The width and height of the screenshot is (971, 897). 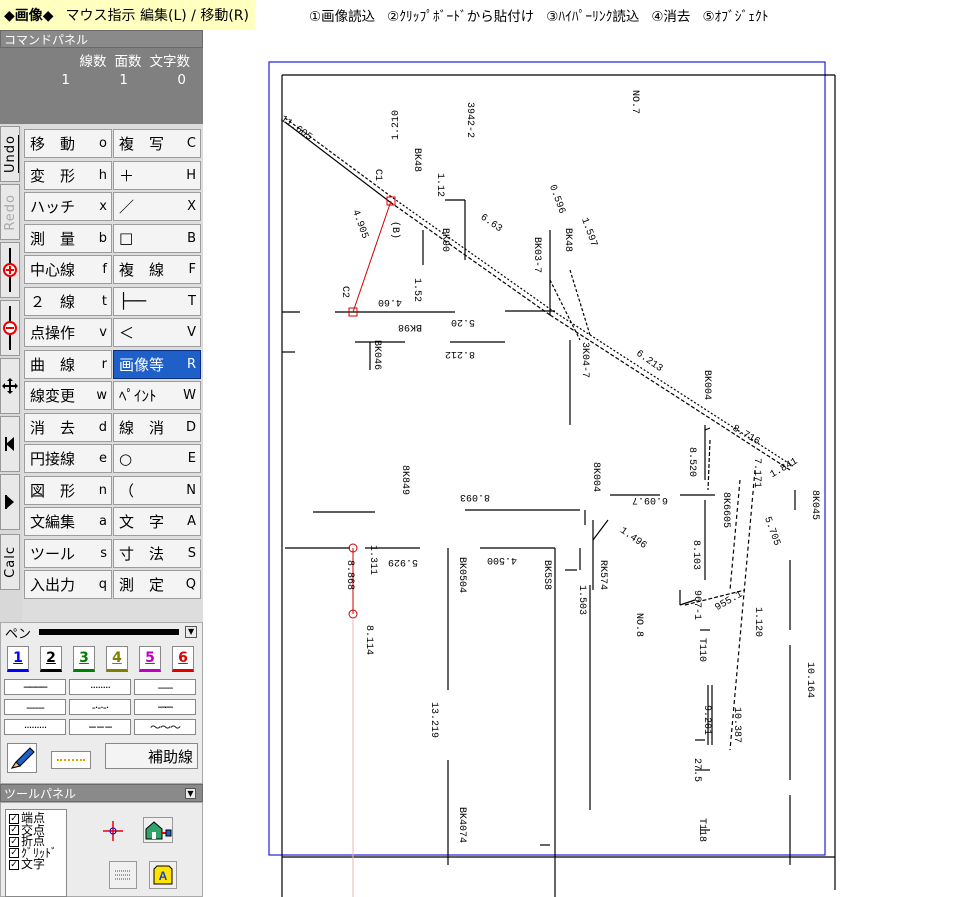 I want to click on line-style-3: ------, so click(x=35, y=707).